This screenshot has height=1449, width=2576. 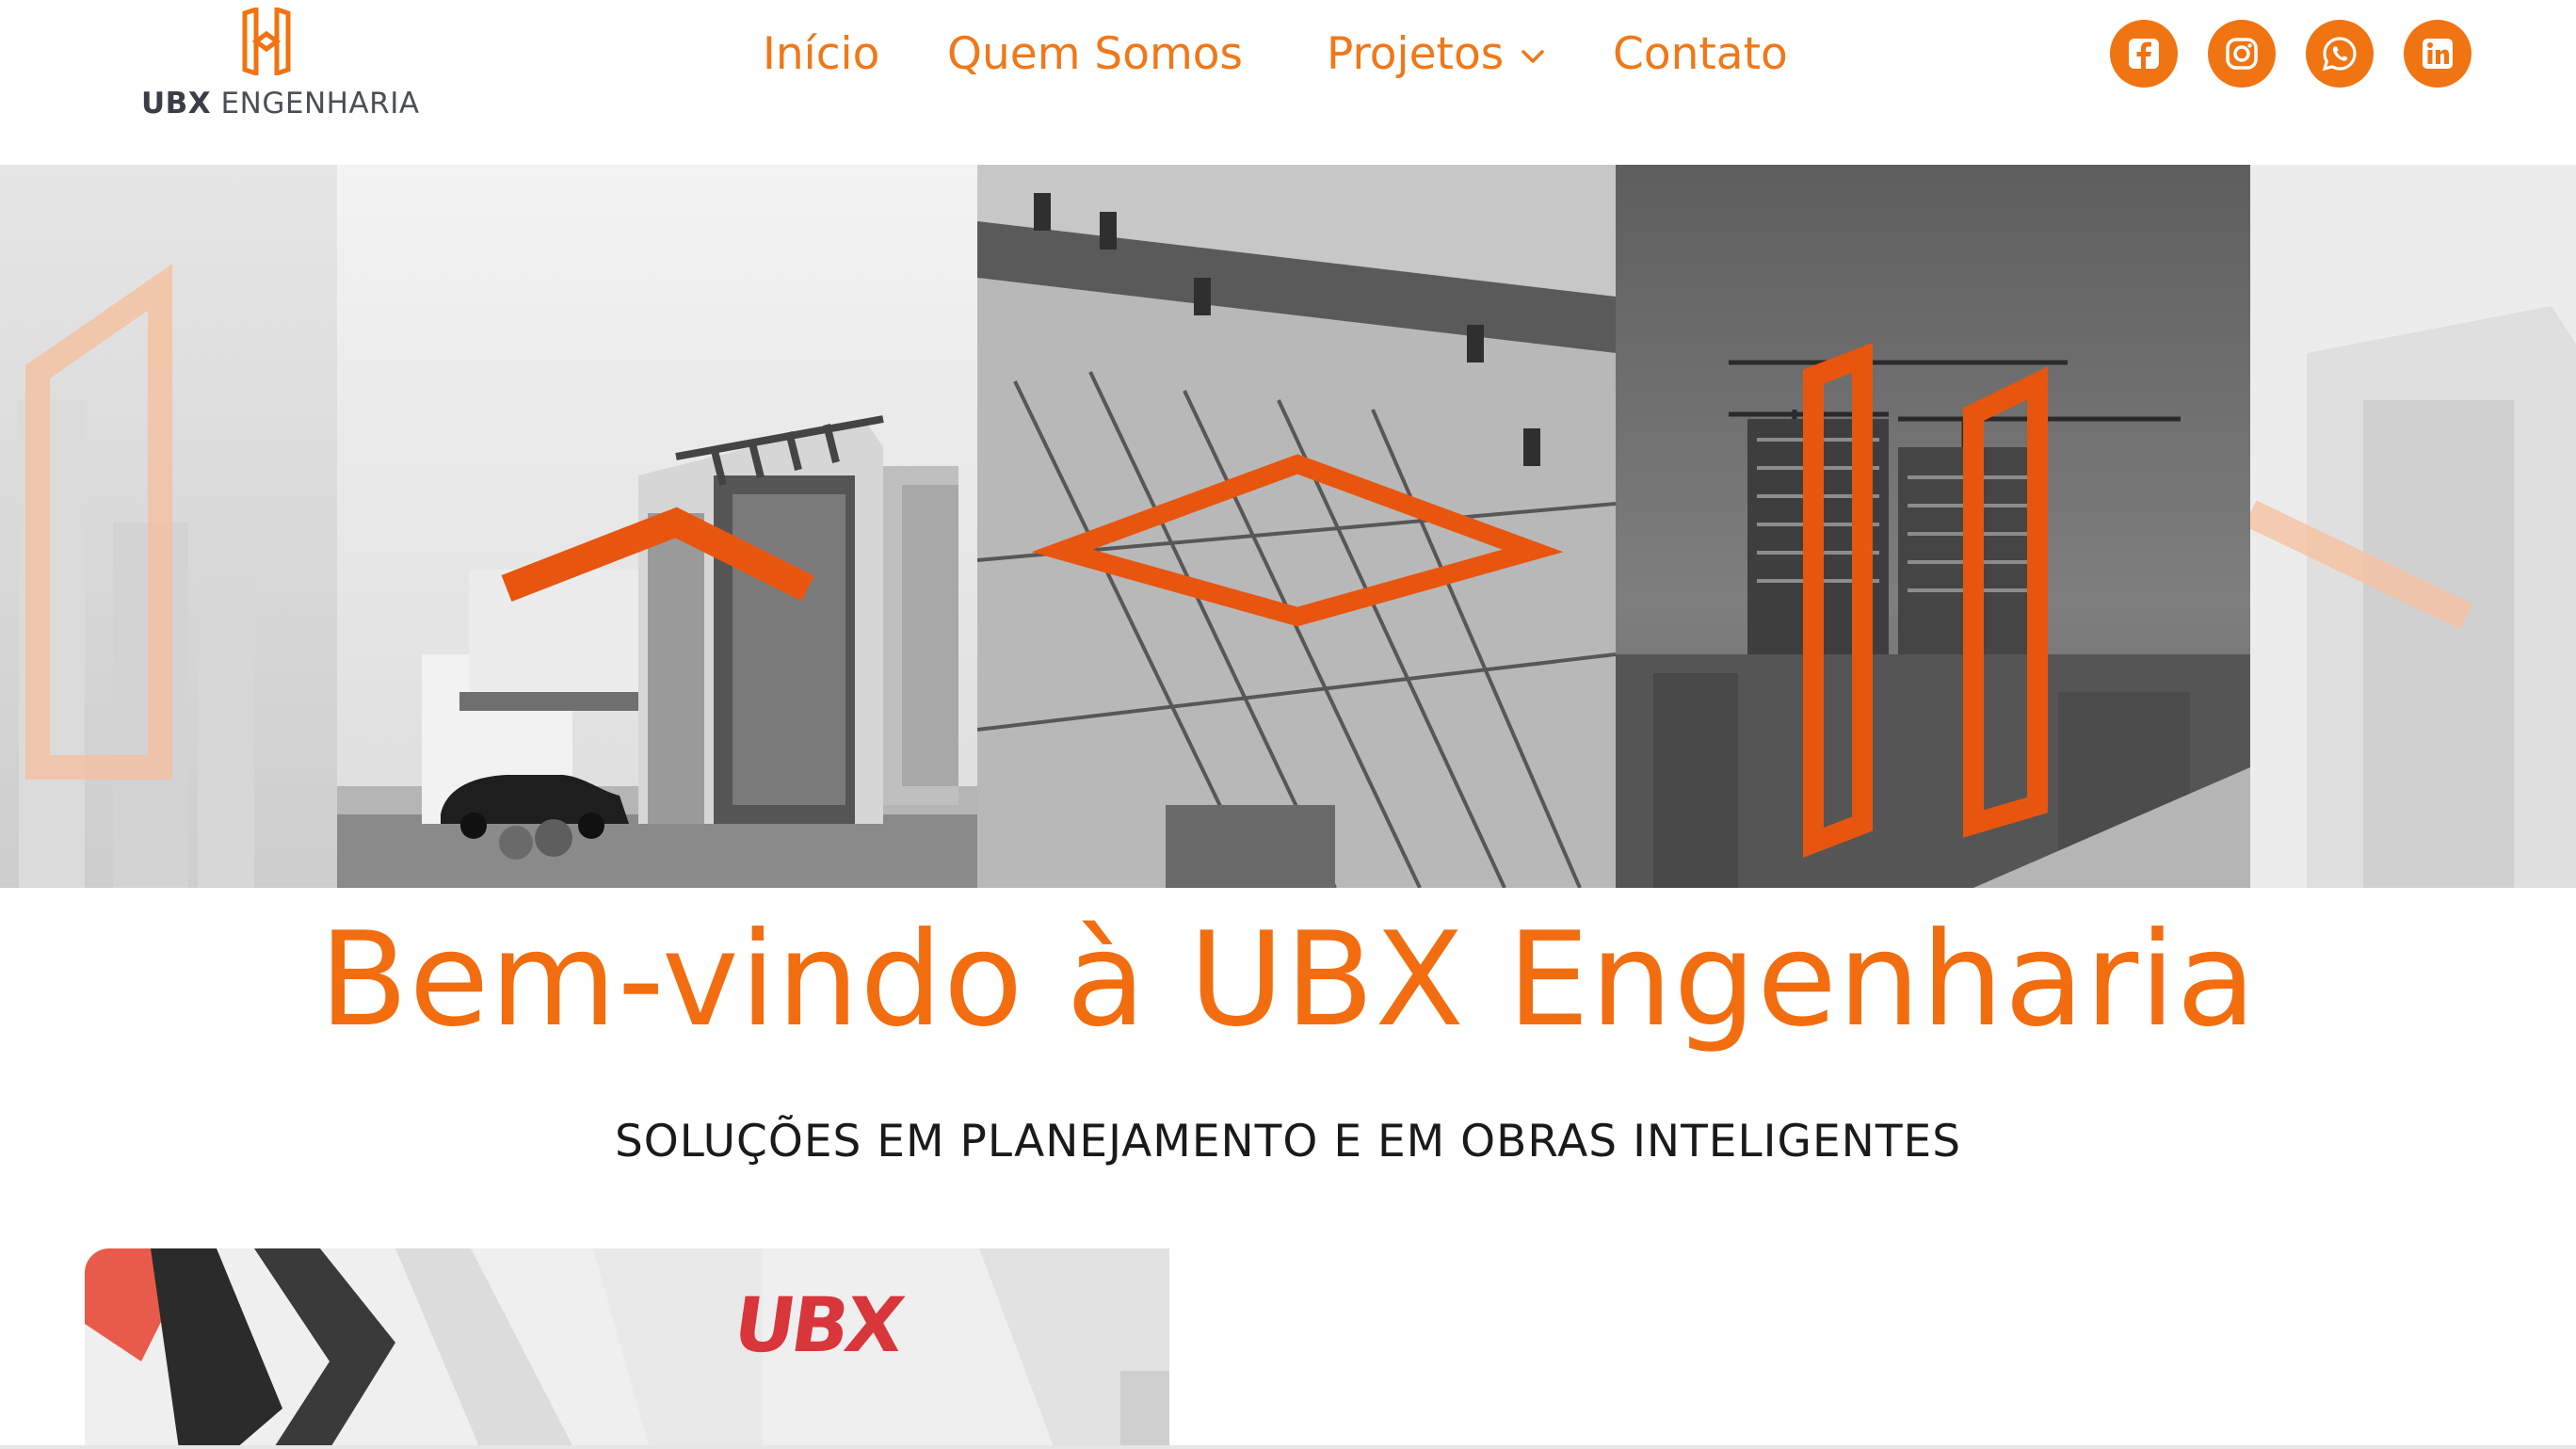 What do you see at coordinates (821, 55) in the screenshot?
I see `nav-inicio: Início` at bounding box center [821, 55].